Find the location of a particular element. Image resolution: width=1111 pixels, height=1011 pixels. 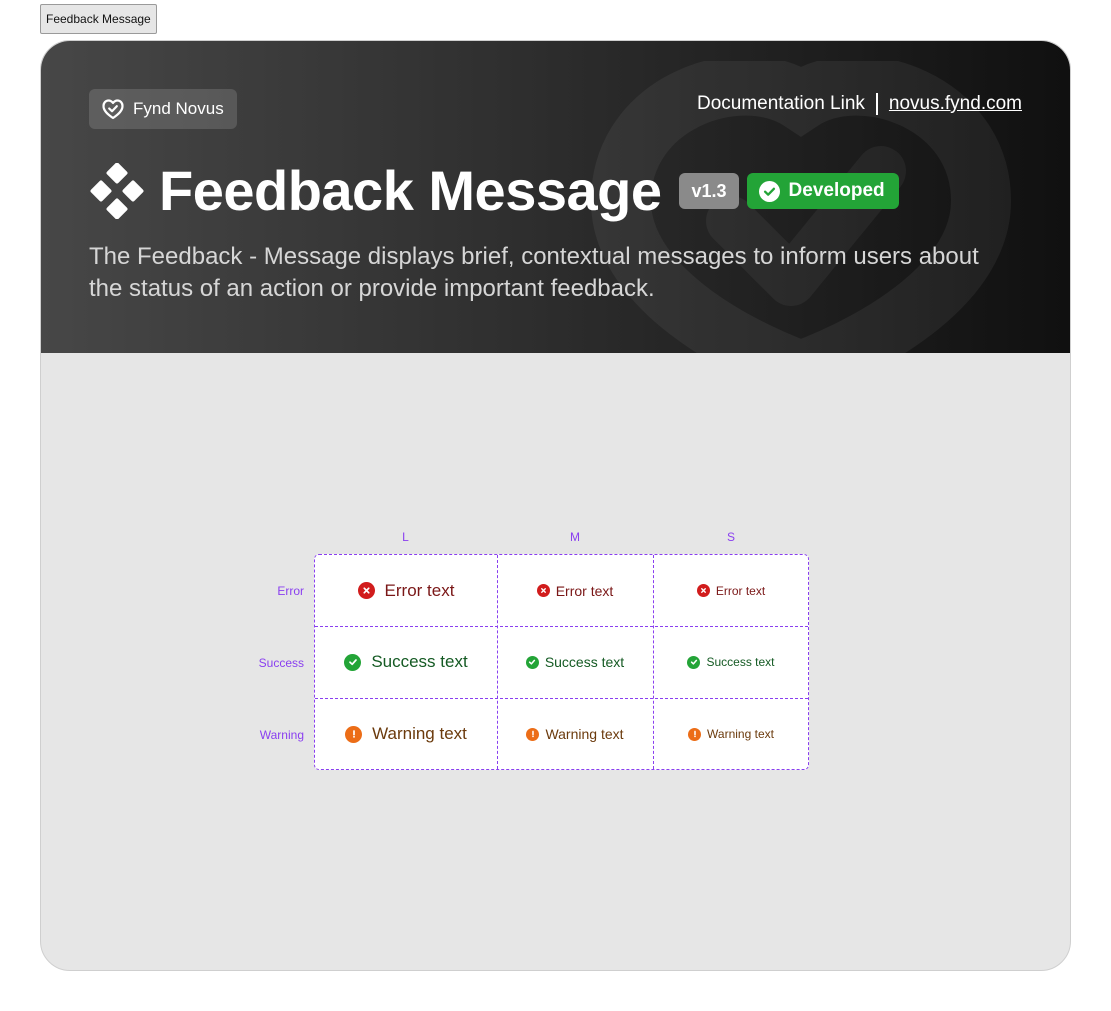

success-message-m: Success text is located at coordinates (575, 662).